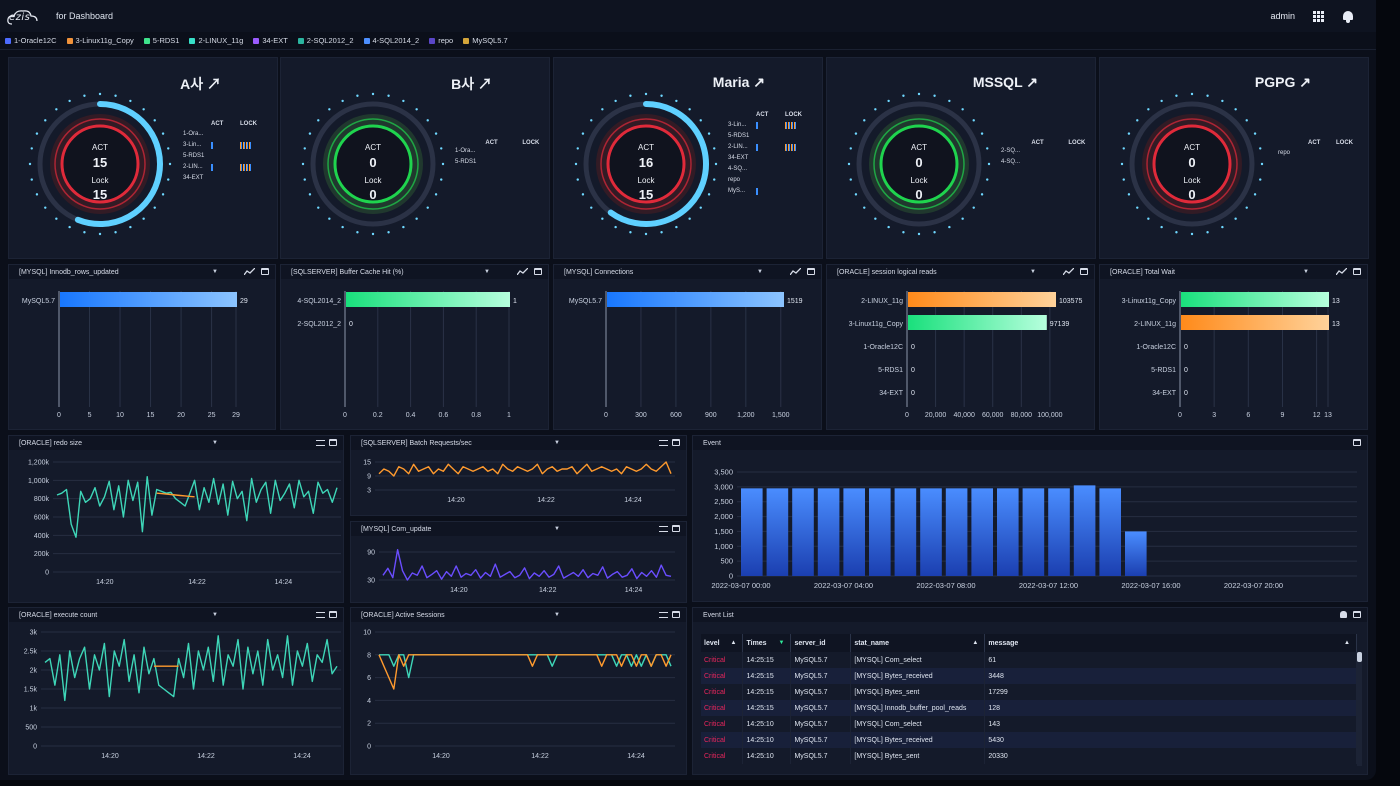 This screenshot has width=1400, height=786. Describe the element at coordinates (1359, 709) in the screenshot. I see `scrollbar` at that location.